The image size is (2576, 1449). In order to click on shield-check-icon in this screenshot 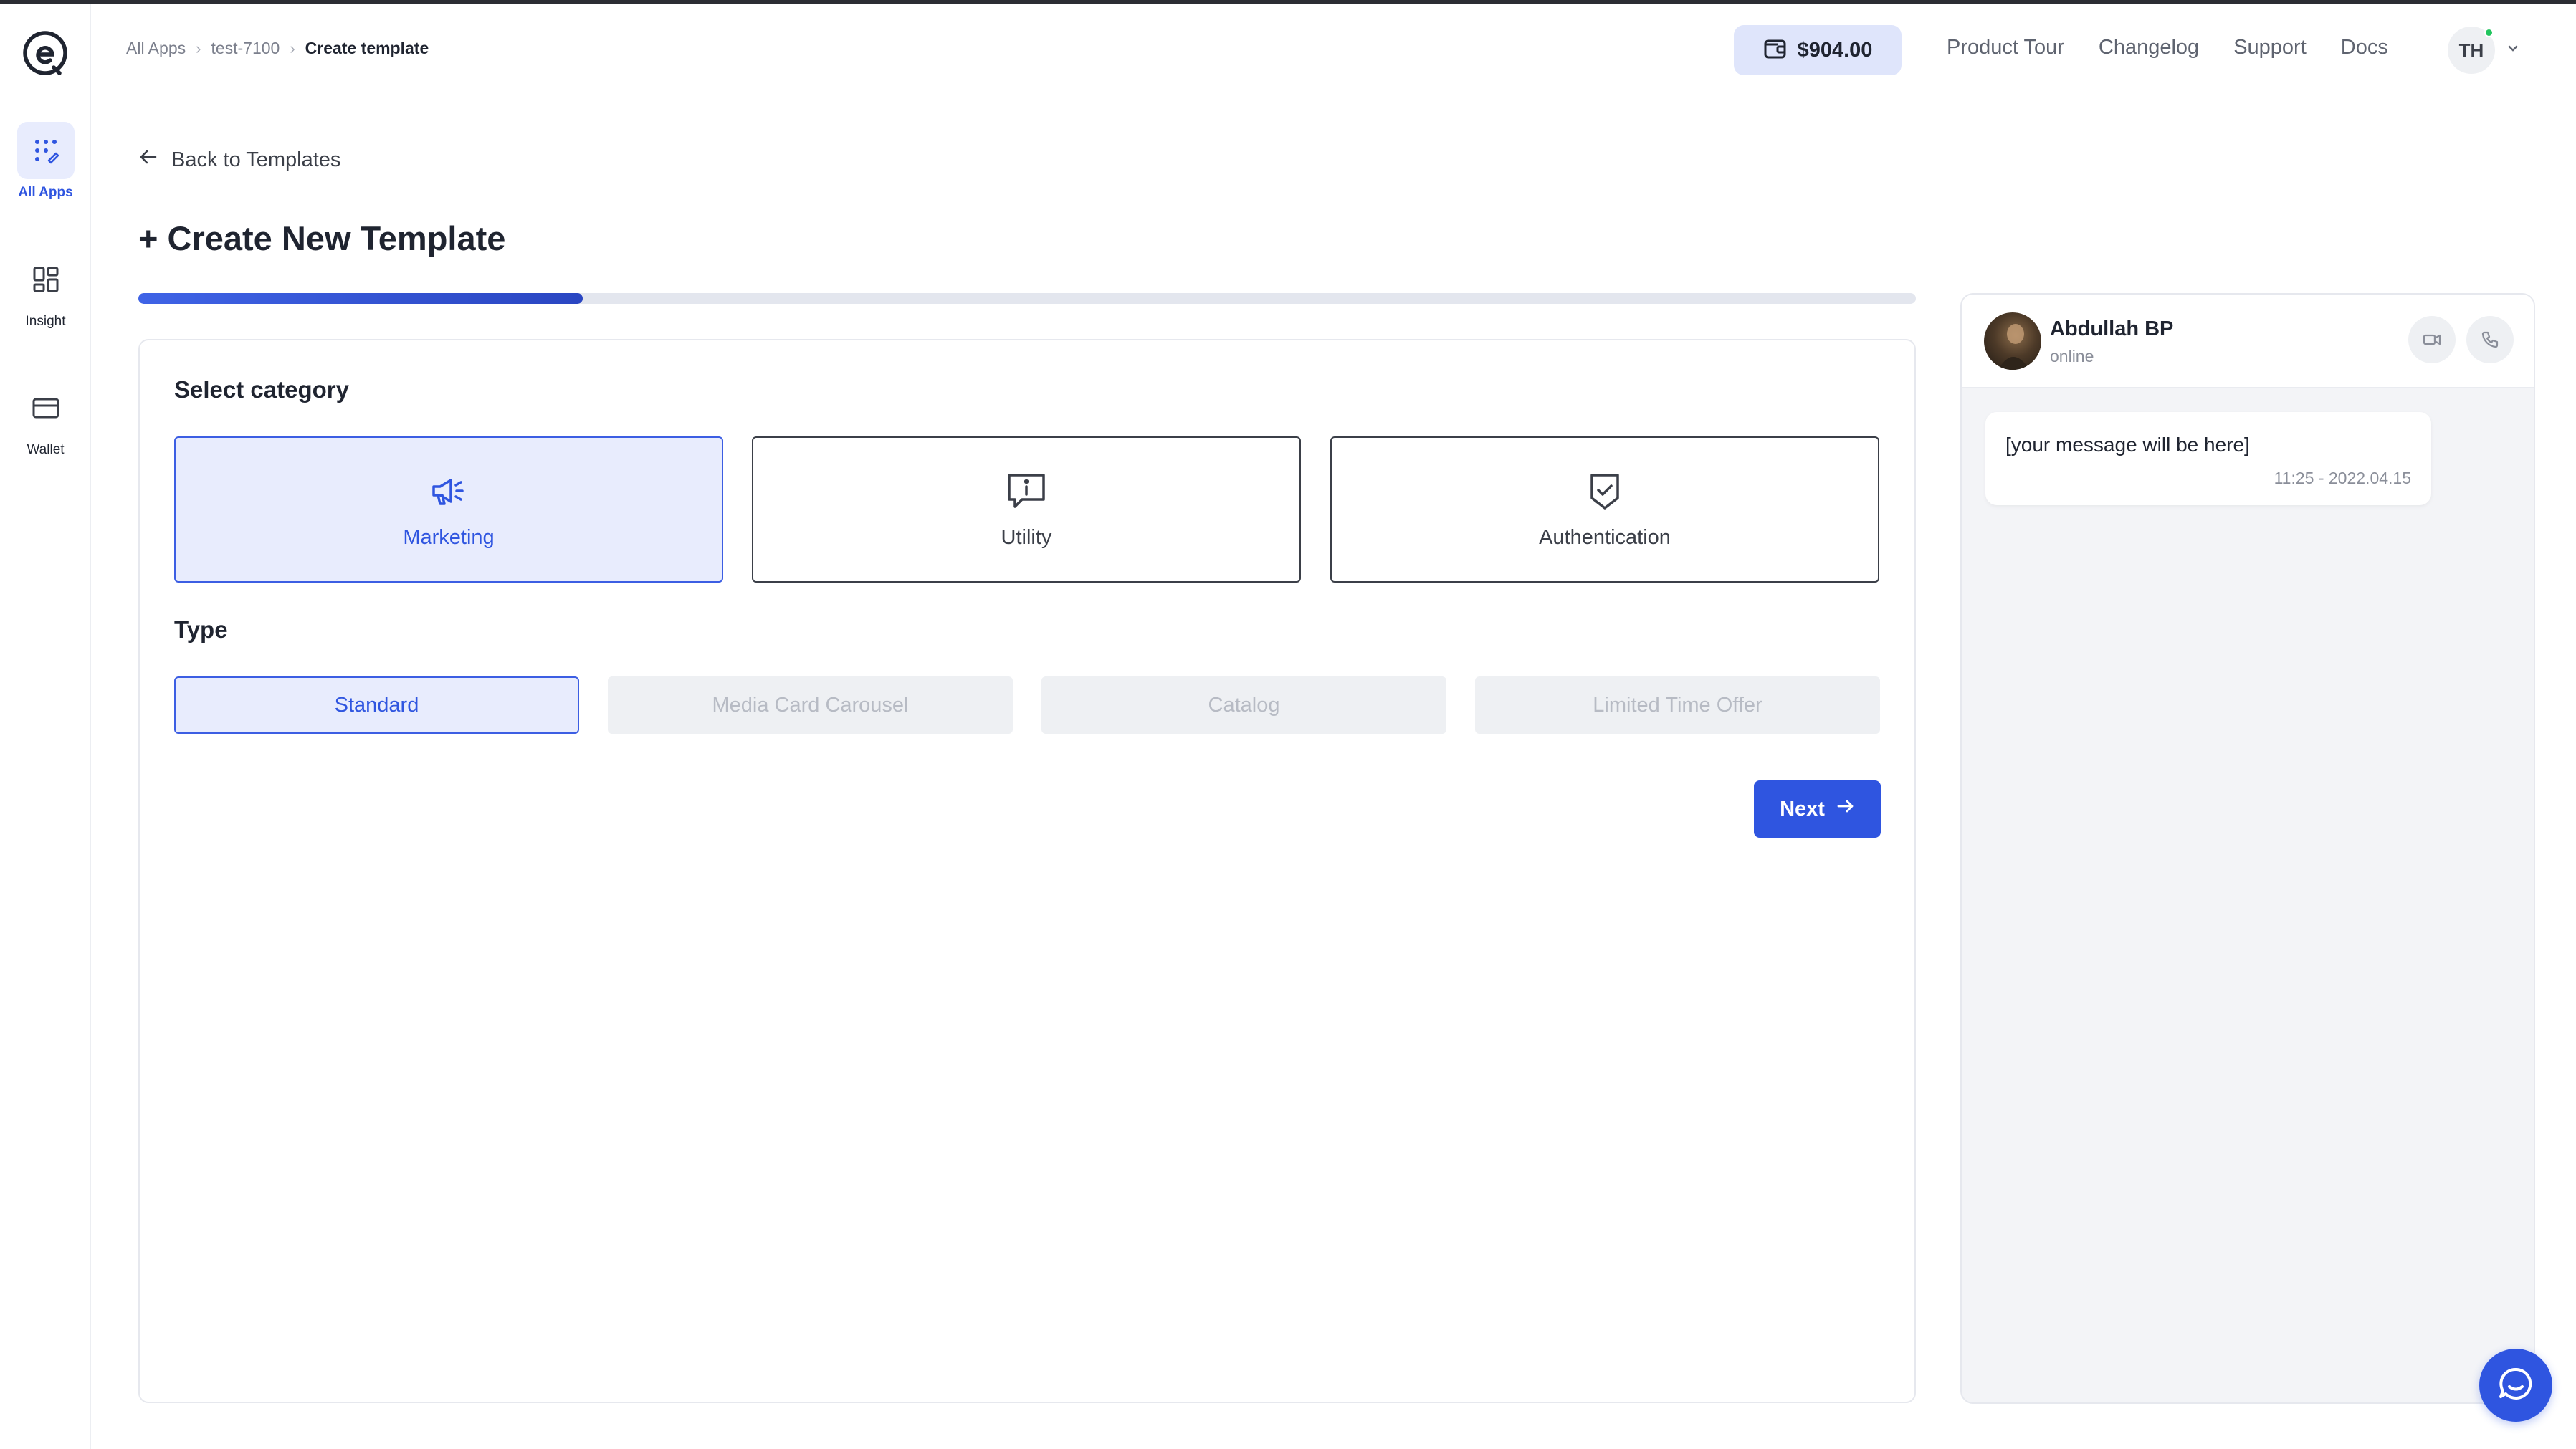, I will do `click(1604, 493)`.